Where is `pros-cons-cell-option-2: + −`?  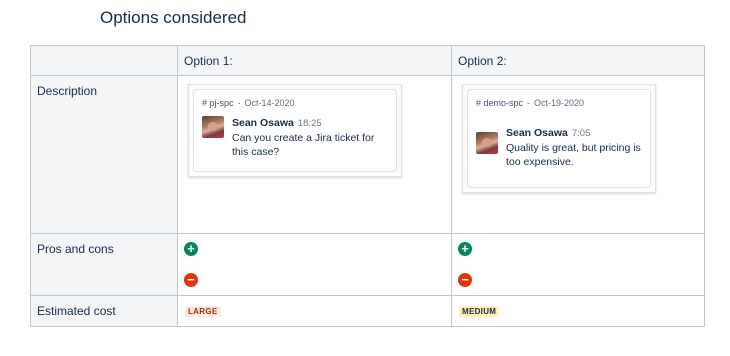 pros-cons-cell-option-2: + − is located at coordinates (578, 264).